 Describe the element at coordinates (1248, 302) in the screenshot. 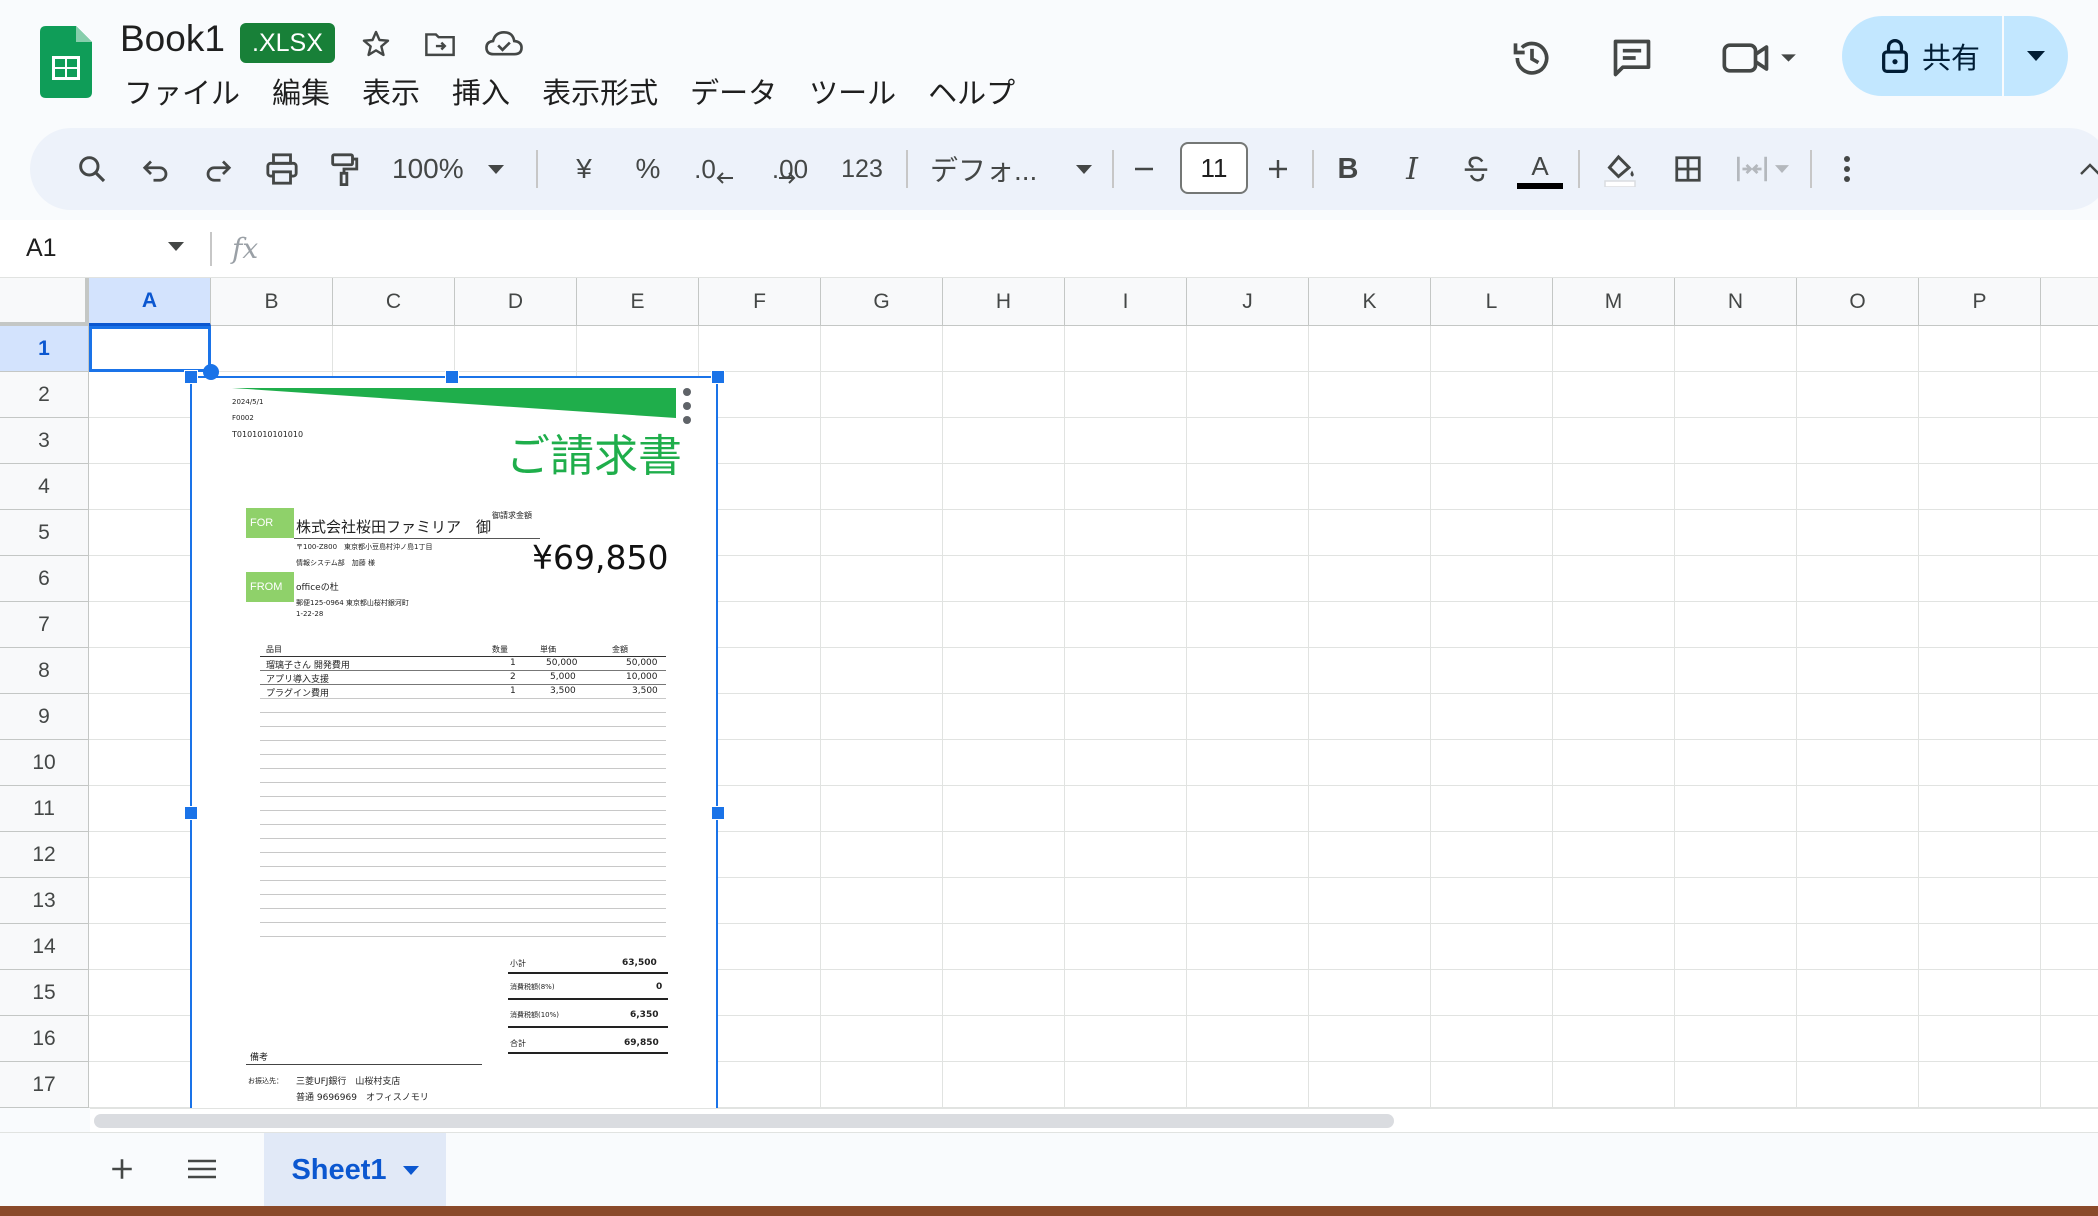

I see `column-header-j: J` at that location.